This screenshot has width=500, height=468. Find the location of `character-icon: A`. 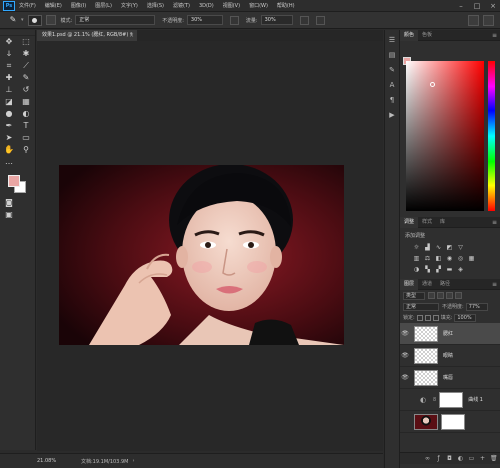

character-icon: A is located at coordinates (392, 85).